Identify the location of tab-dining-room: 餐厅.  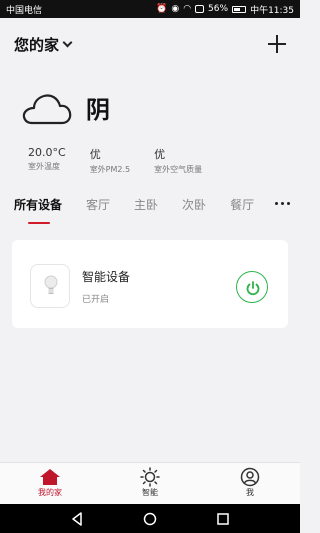
(242, 204).